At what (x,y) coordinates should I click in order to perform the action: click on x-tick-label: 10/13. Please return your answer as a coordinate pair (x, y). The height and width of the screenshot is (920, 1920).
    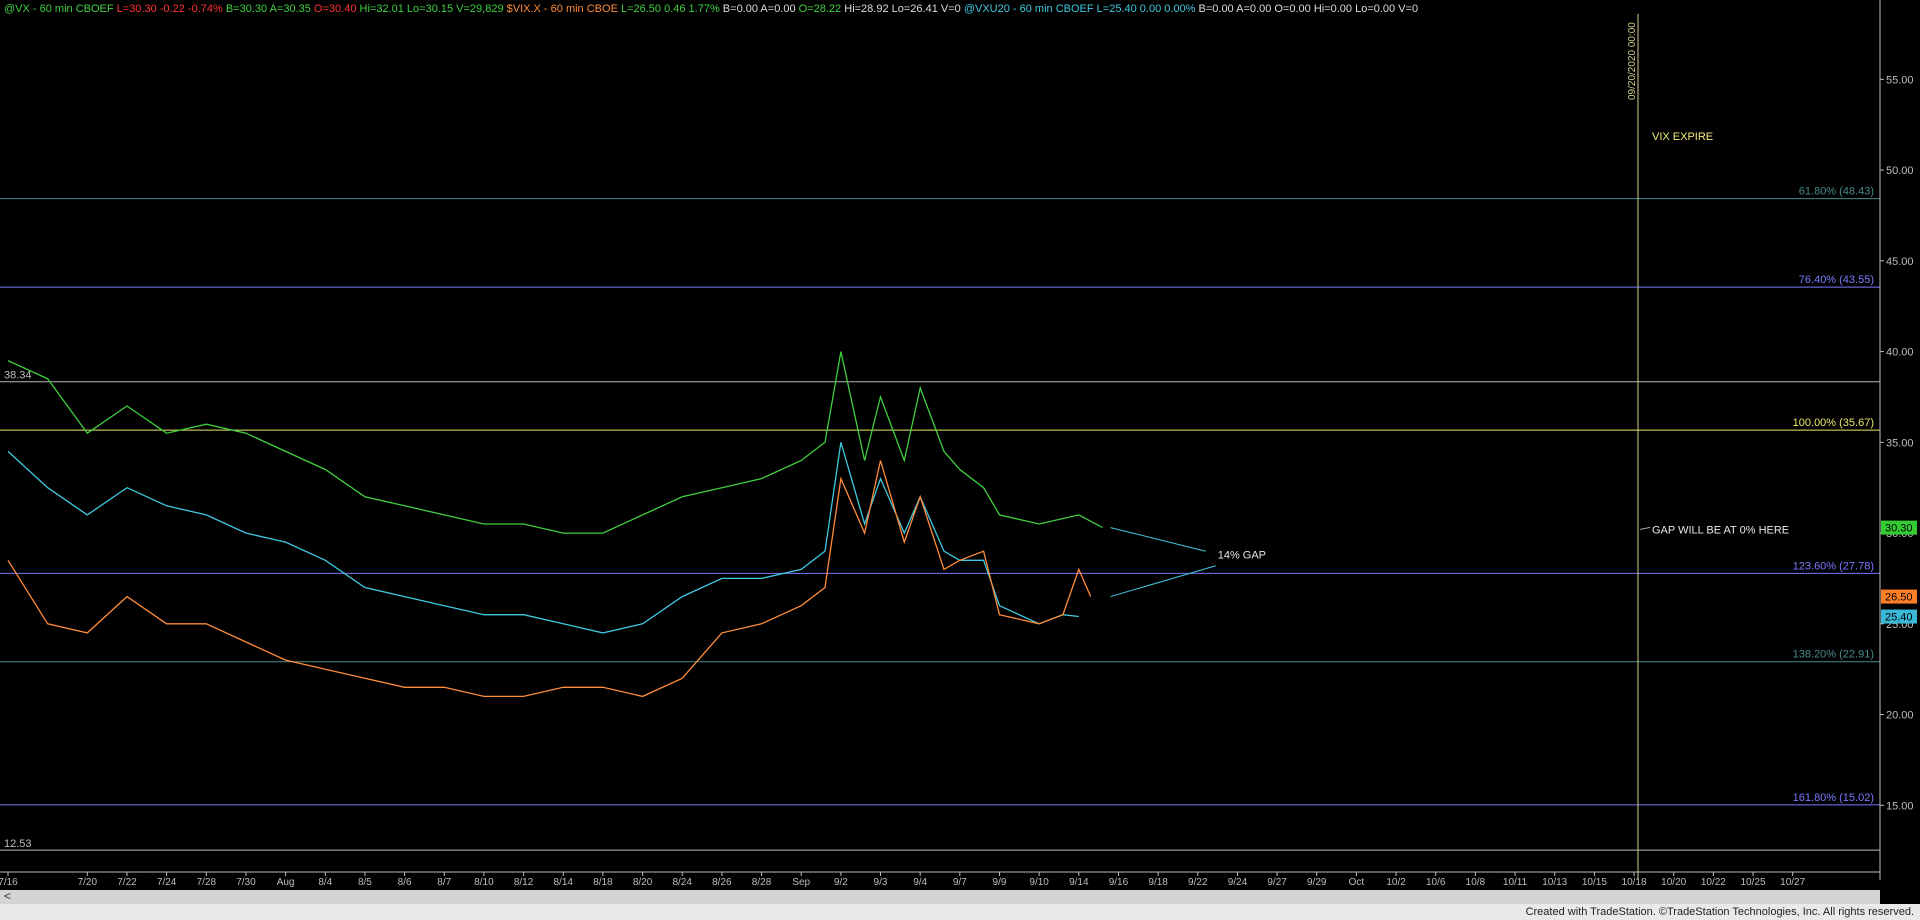
    Looking at the image, I should click on (1554, 882).